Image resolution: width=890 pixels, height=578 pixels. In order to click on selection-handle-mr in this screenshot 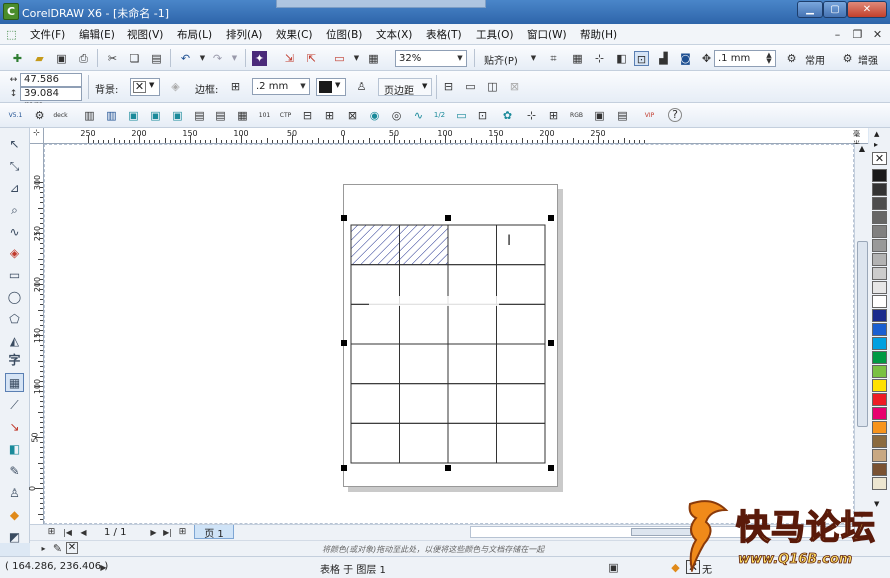, I will do `click(551, 343)`.